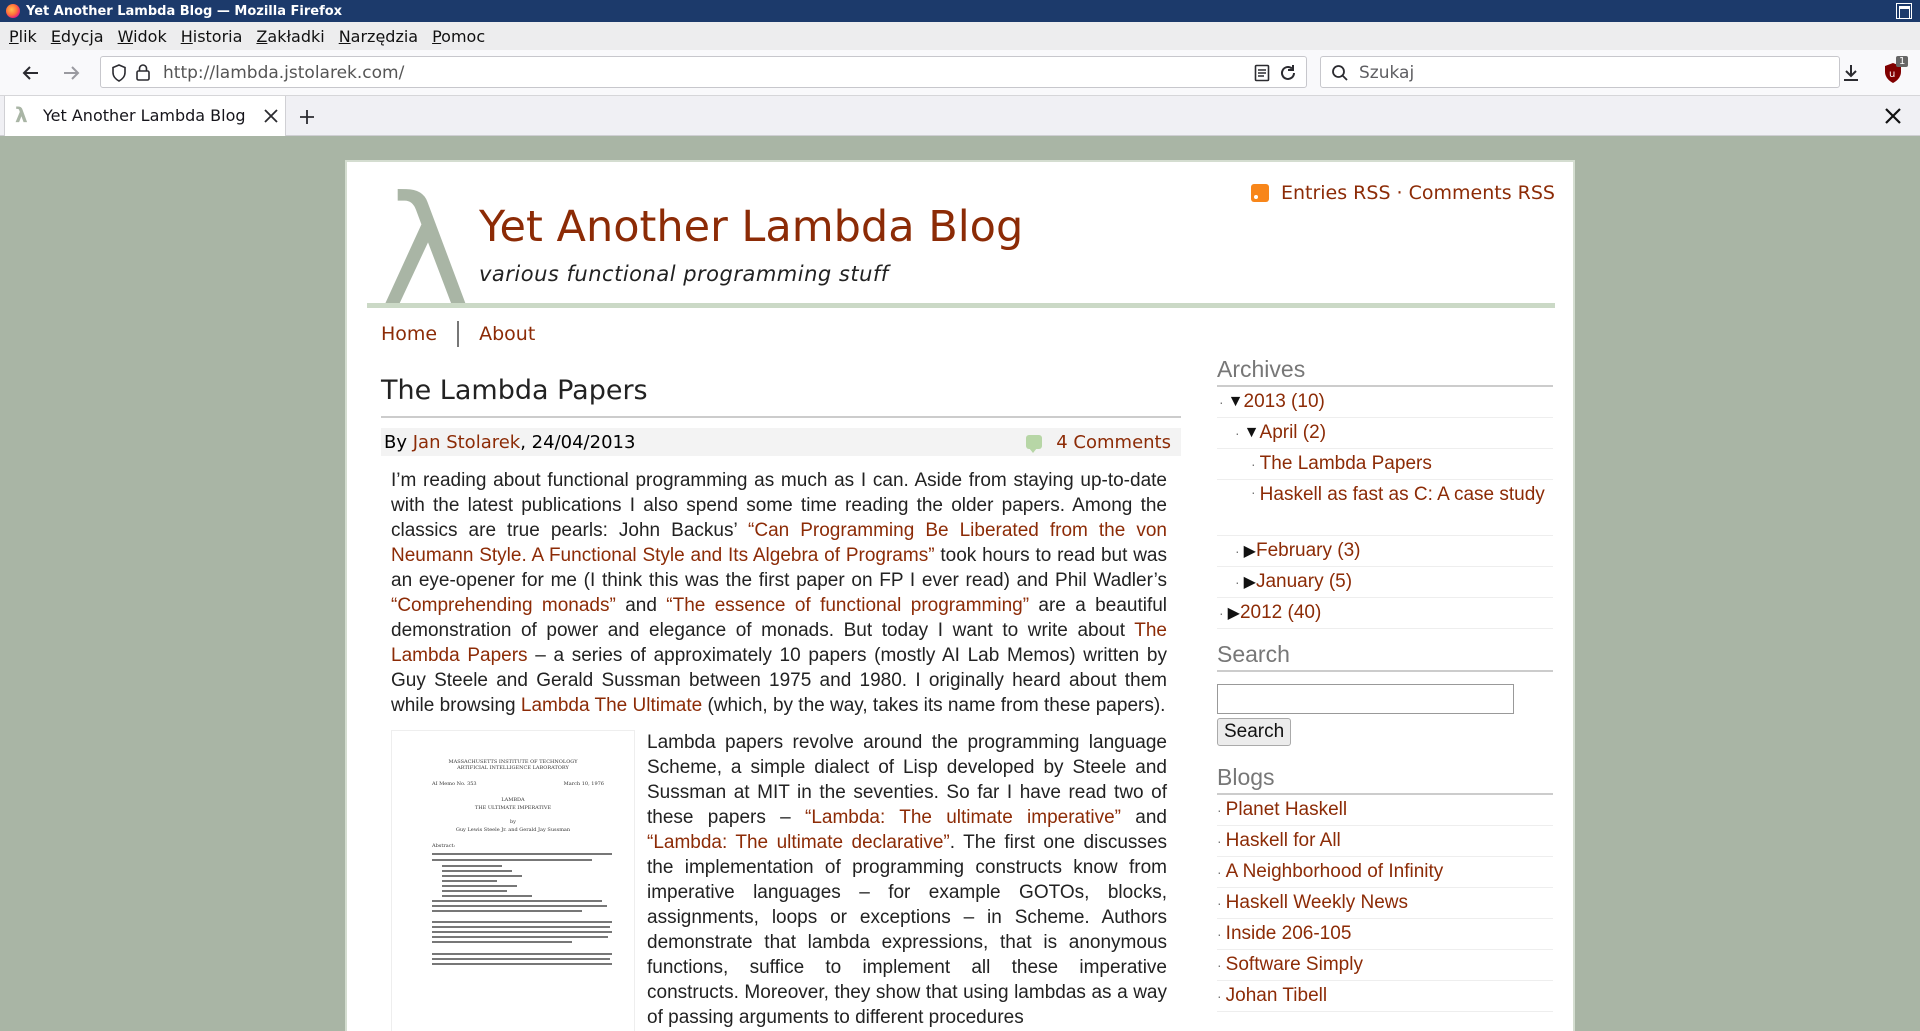 This screenshot has width=1920, height=1031. I want to click on nav-home-link: Home, so click(409, 334).